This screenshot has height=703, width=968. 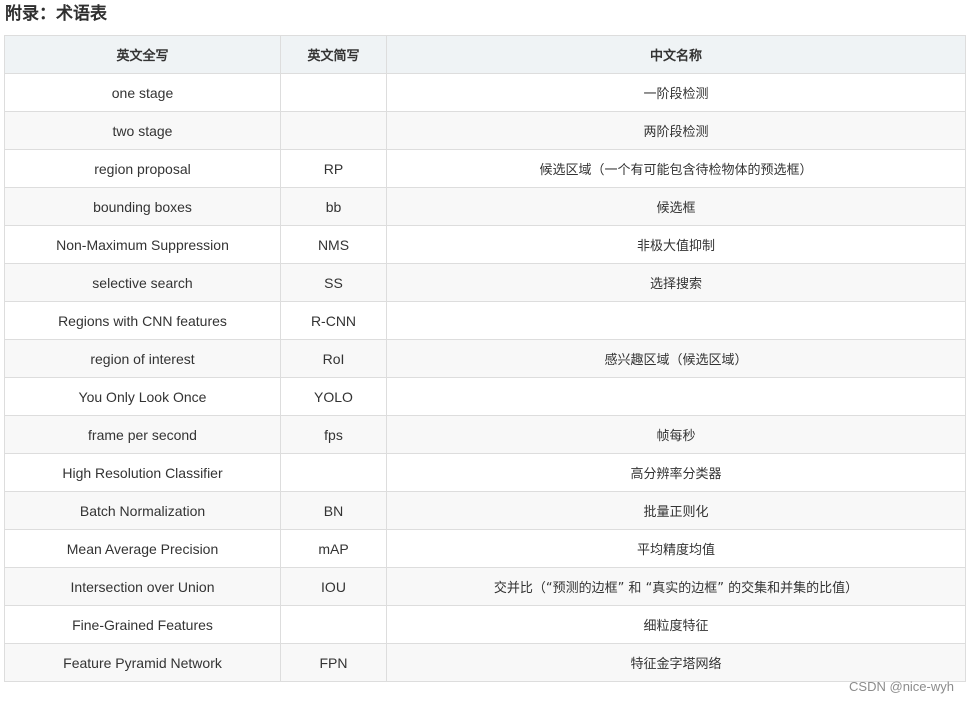 What do you see at coordinates (676, 282) in the screenshot?
I see `cell-chinese-name: 选择搜索` at bounding box center [676, 282].